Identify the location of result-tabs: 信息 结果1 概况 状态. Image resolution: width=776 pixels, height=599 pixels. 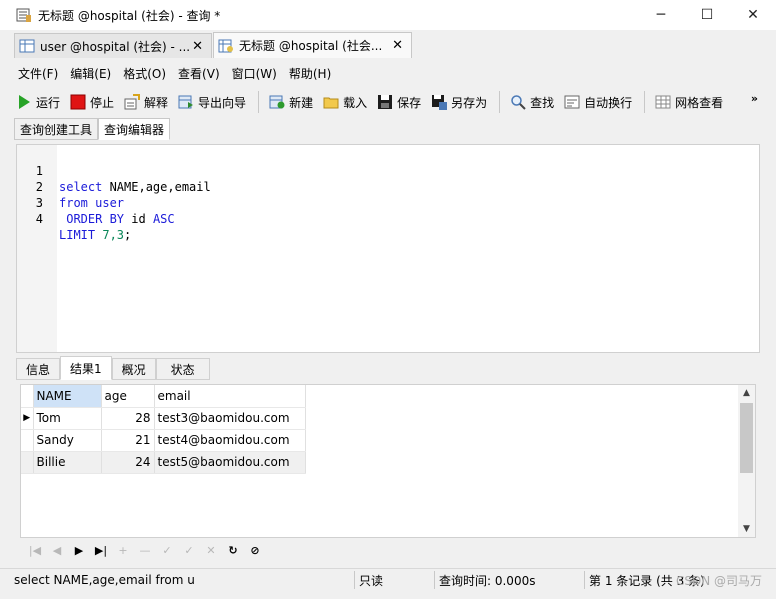
(113, 368).